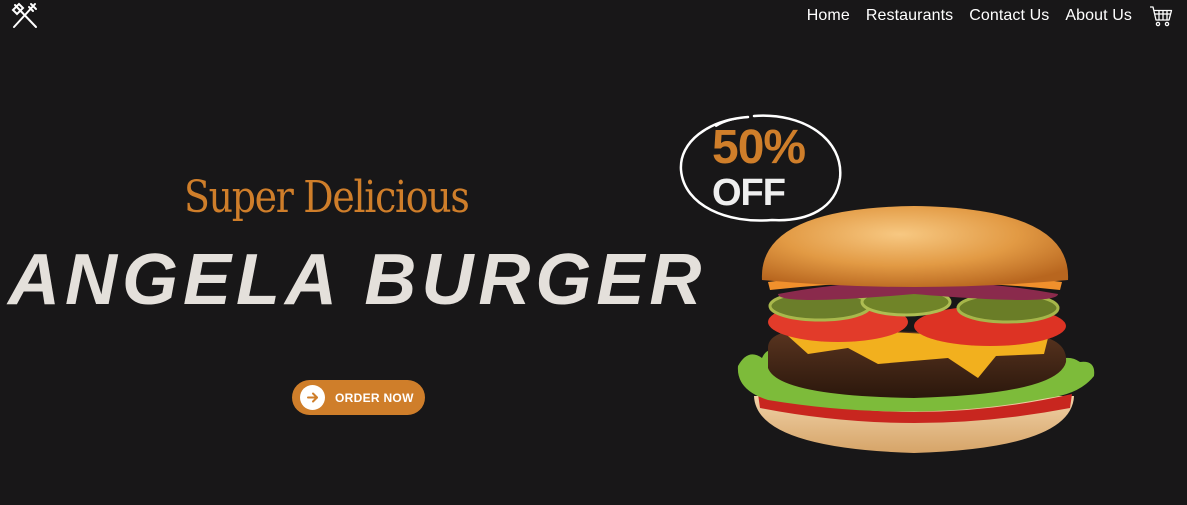  I want to click on nav-link-home: Home, so click(828, 16).